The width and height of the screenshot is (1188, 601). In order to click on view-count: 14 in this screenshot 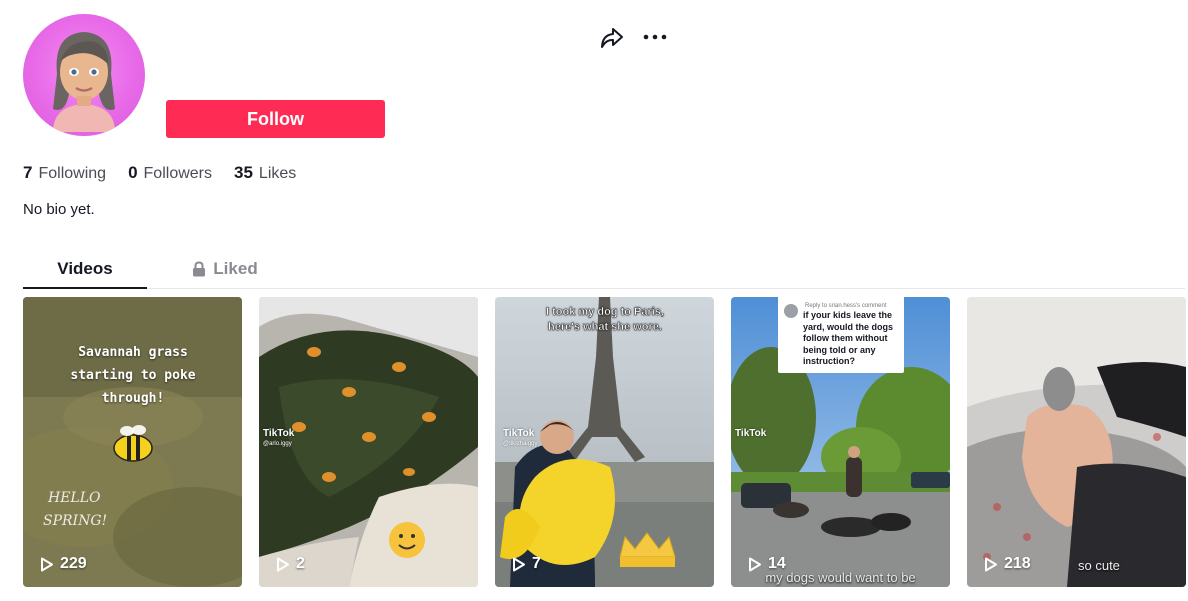, I will do `click(767, 564)`.